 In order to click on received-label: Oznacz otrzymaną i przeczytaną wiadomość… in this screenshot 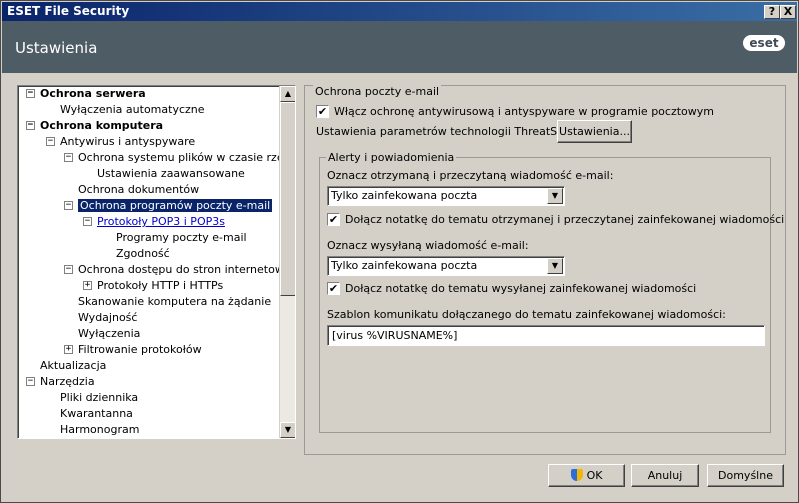, I will do `click(470, 175)`.